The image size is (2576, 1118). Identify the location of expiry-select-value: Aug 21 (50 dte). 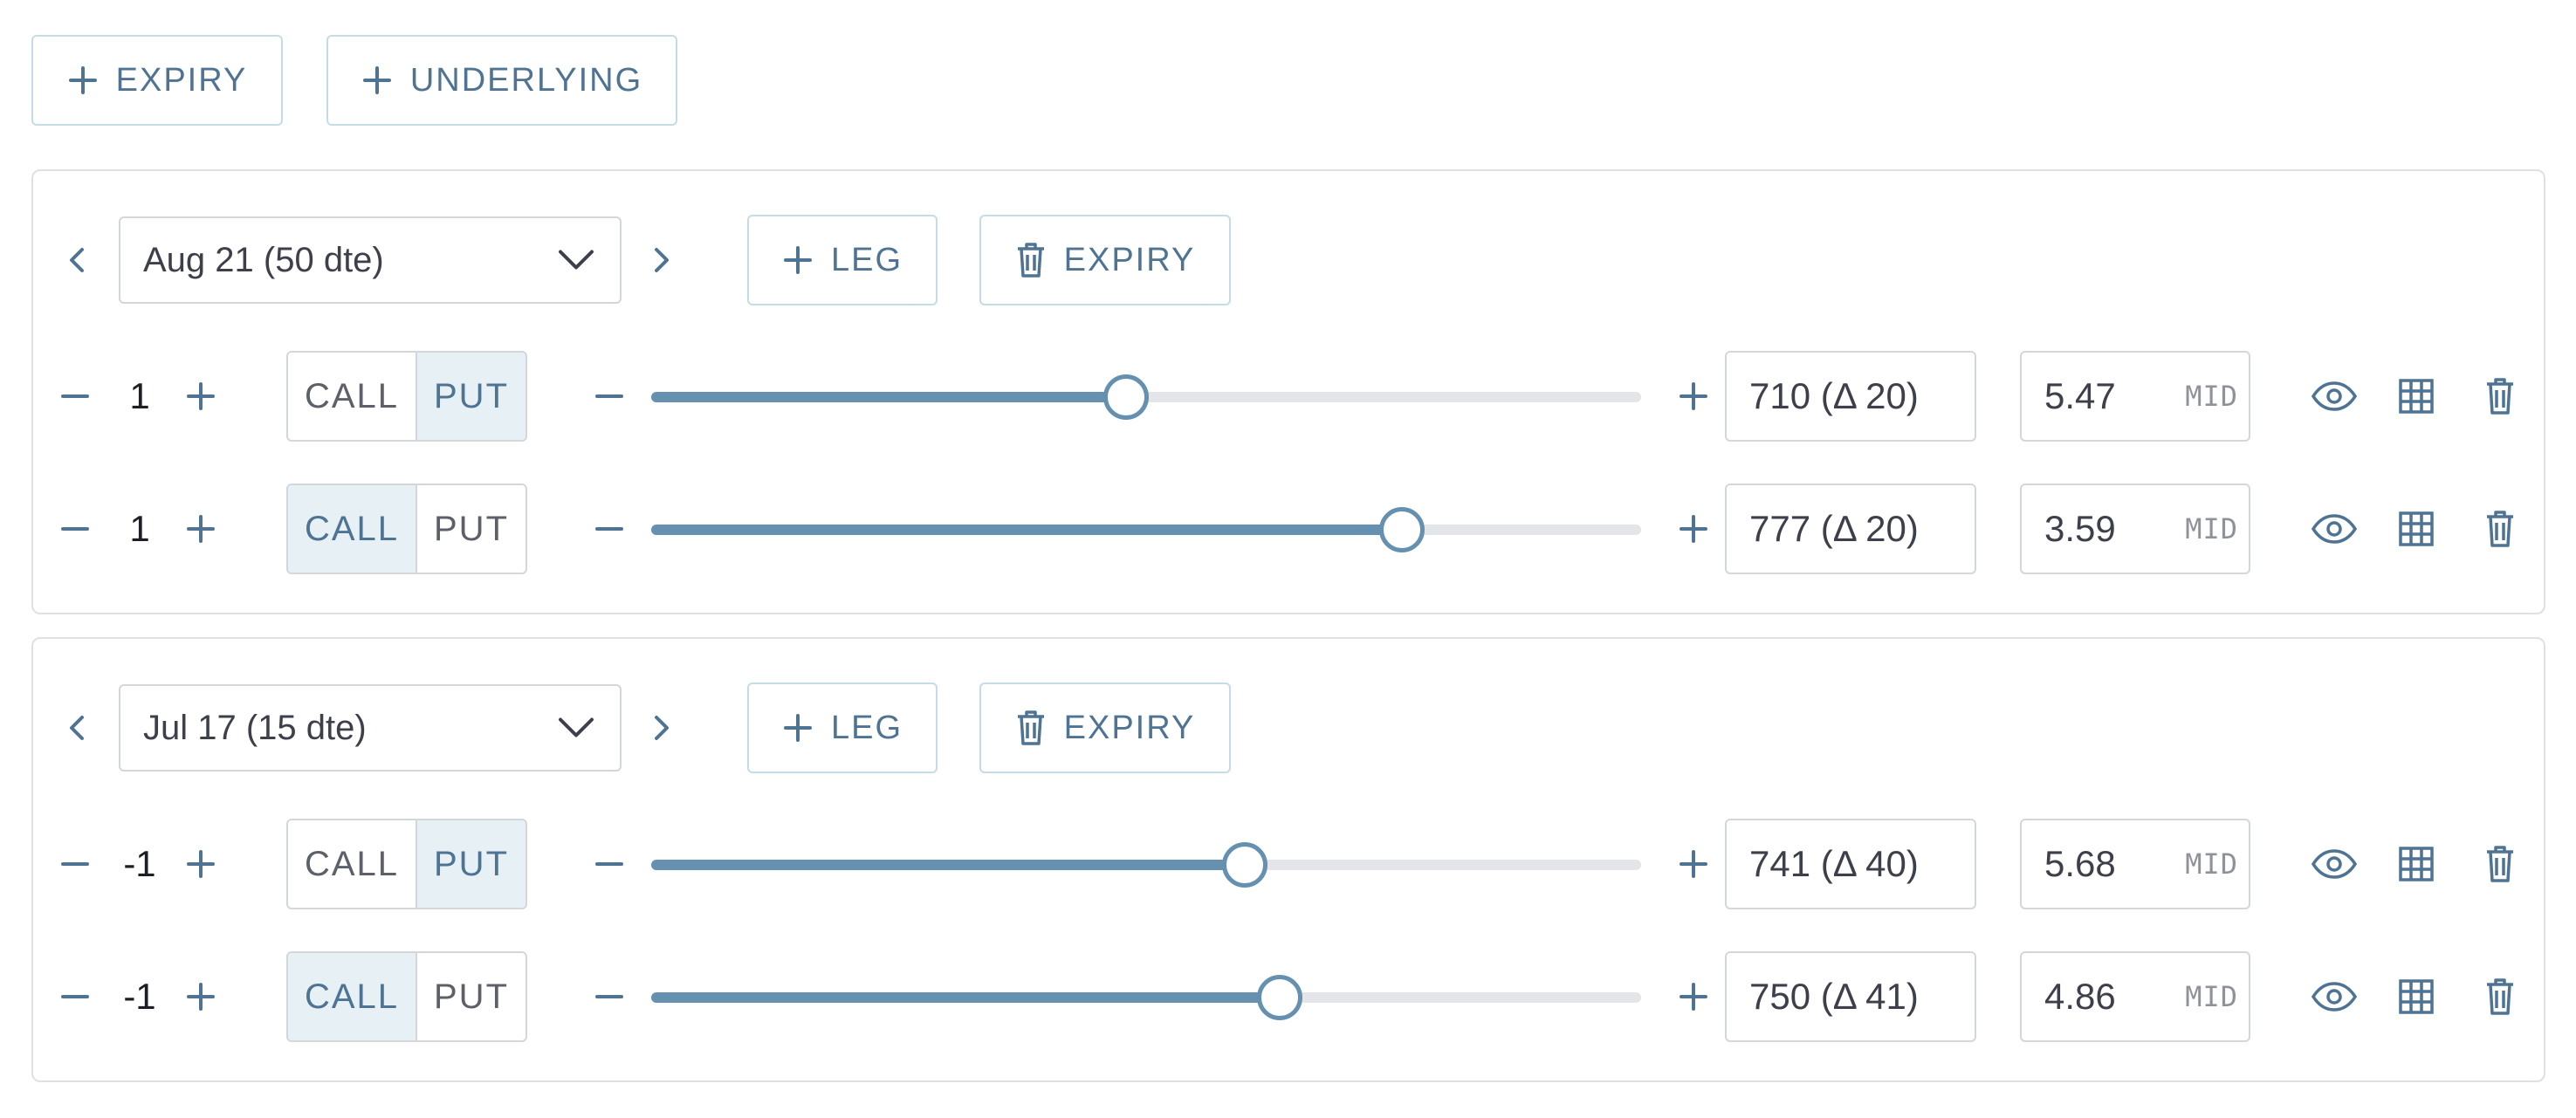
(263, 259).